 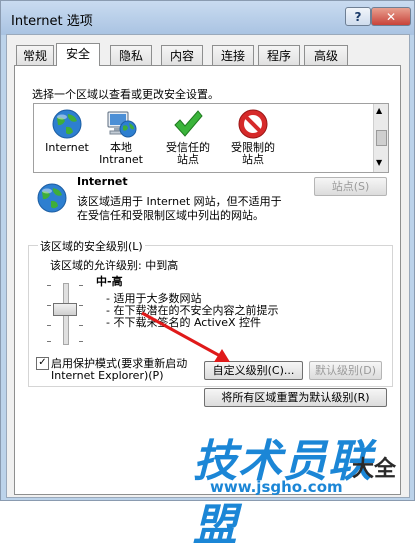 I want to click on watermark-brand: 大全, so click(x=374, y=469).